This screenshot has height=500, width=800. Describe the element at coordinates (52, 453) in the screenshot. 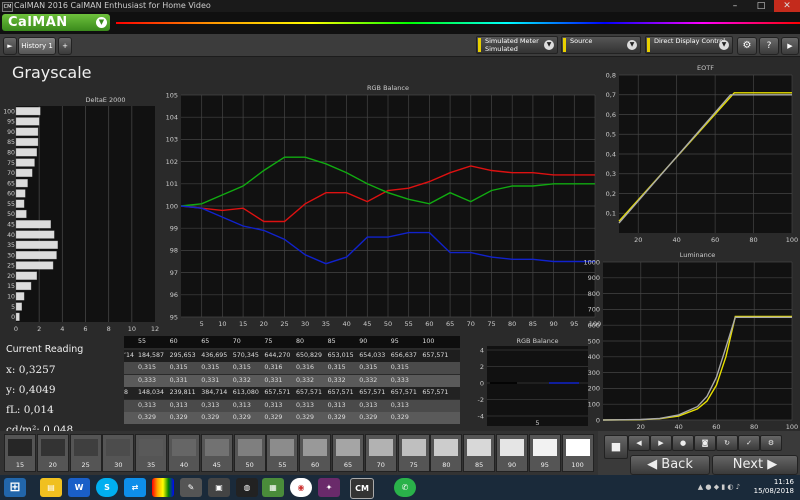

I see `swatch-20: 20` at that location.